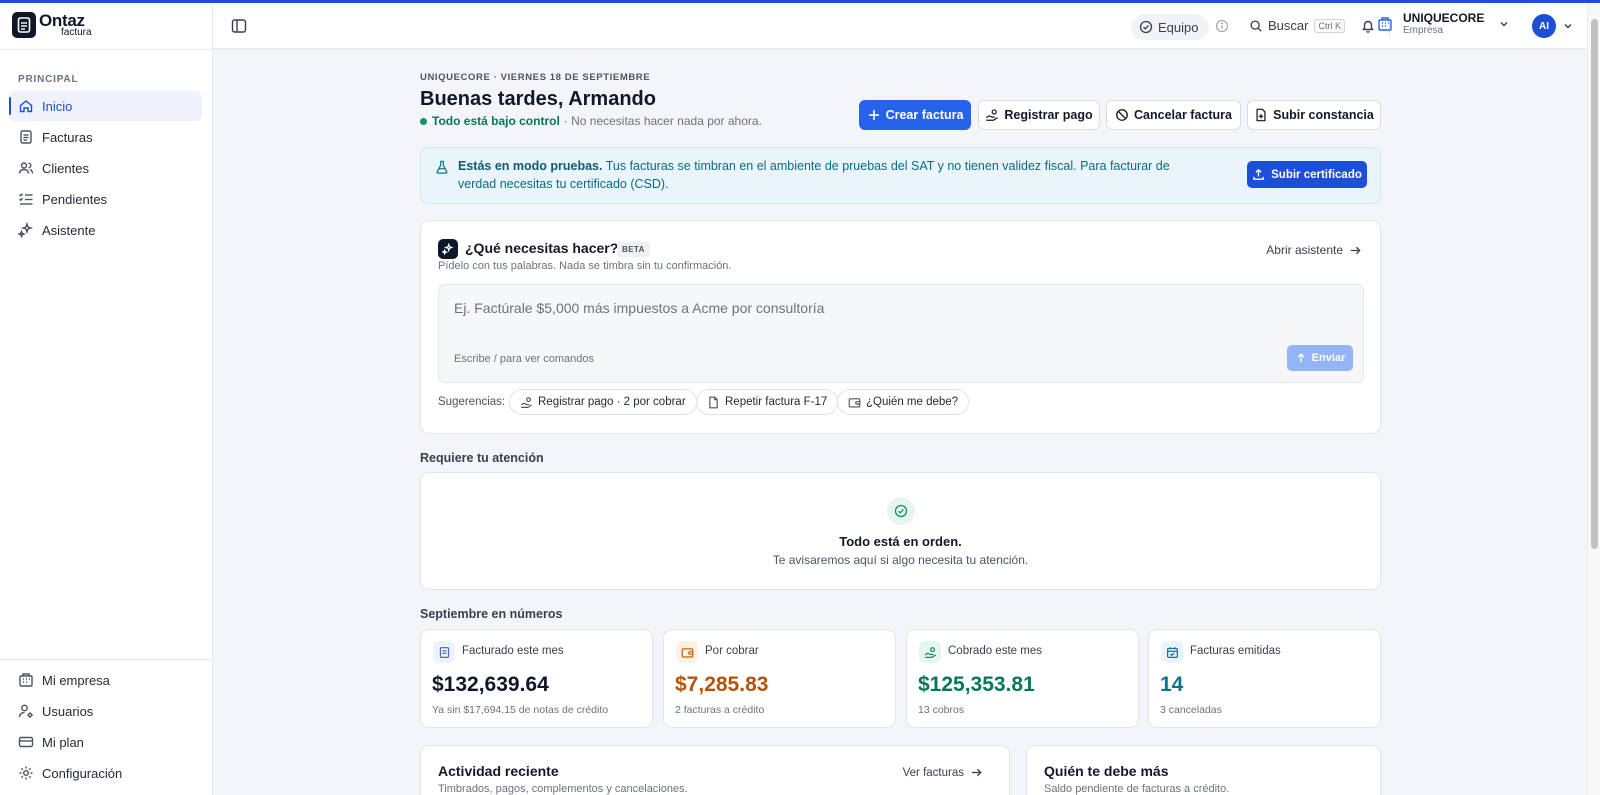 The image size is (1600, 795). I want to click on sidebar-item-label: Asistente, so click(69, 230).